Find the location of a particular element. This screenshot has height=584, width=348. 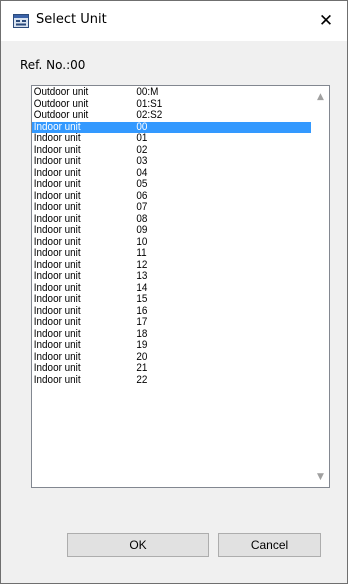

title-bar: Select Unit ✕ is located at coordinates (174, 21).